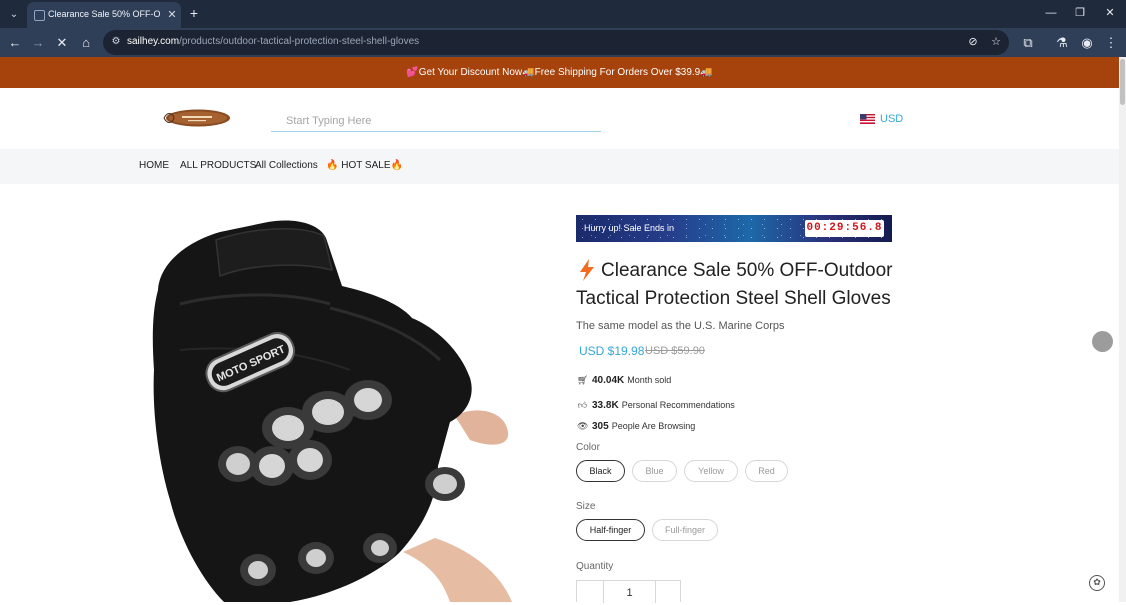 This screenshot has width=1126, height=605. What do you see at coordinates (867, 119) in the screenshot?
I see `us-flag-icon` at bounding box center [867, 119].